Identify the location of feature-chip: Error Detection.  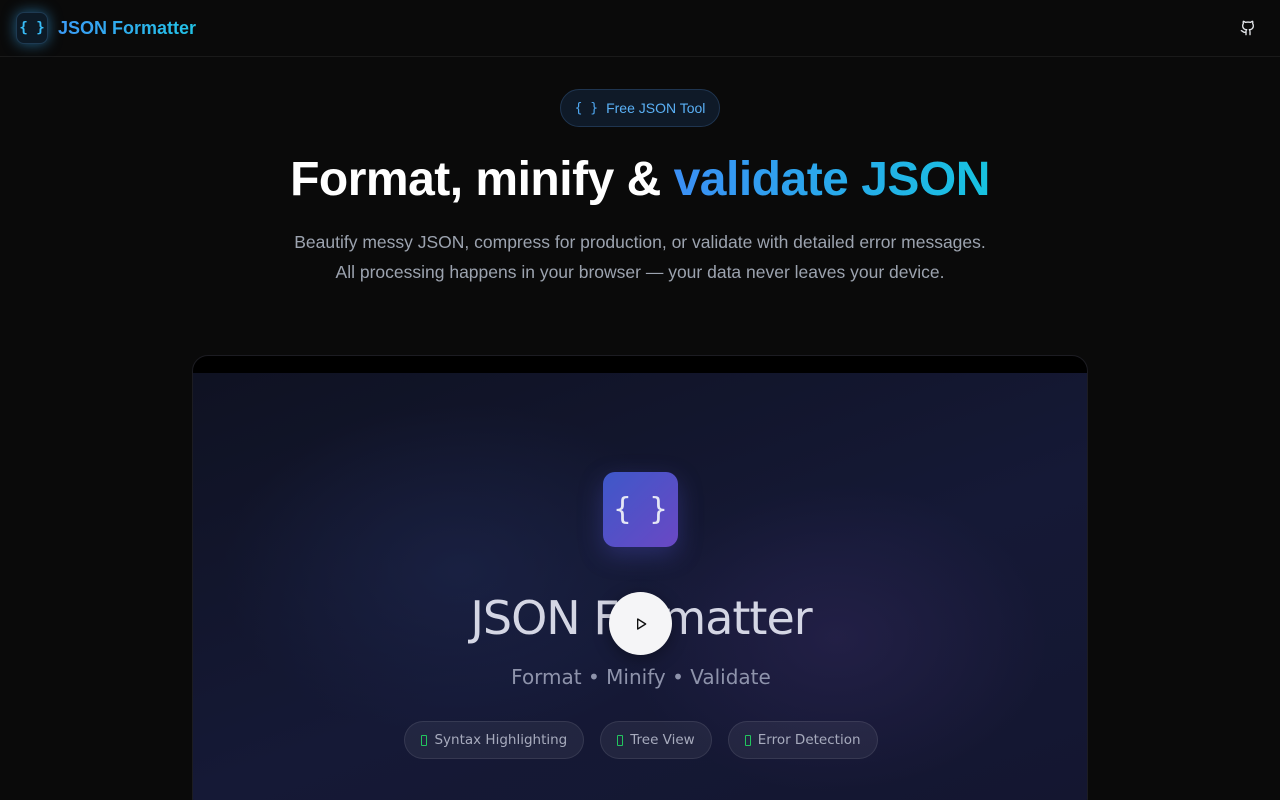
(802, 740).